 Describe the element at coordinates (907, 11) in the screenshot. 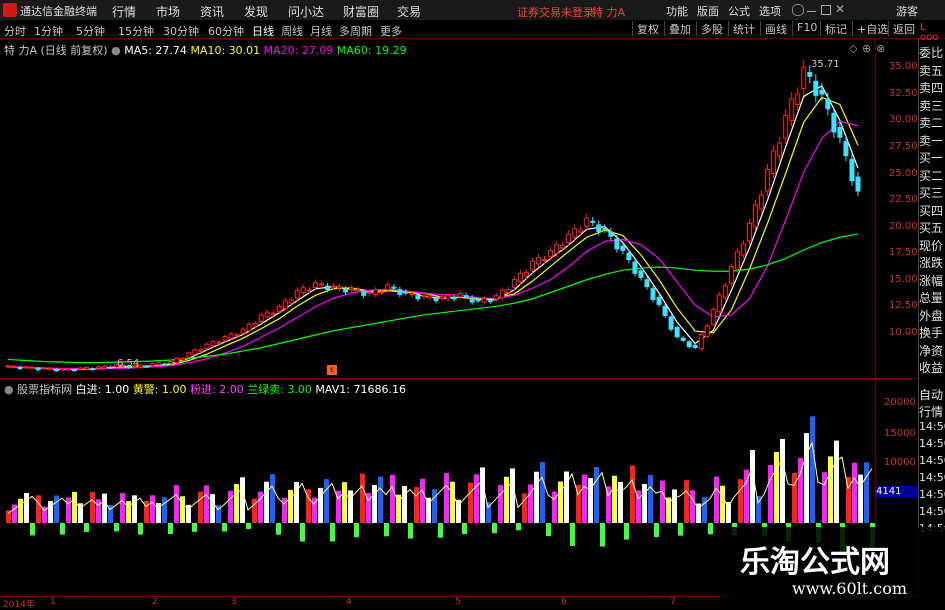

I see `user-guest: 游客` at that location.